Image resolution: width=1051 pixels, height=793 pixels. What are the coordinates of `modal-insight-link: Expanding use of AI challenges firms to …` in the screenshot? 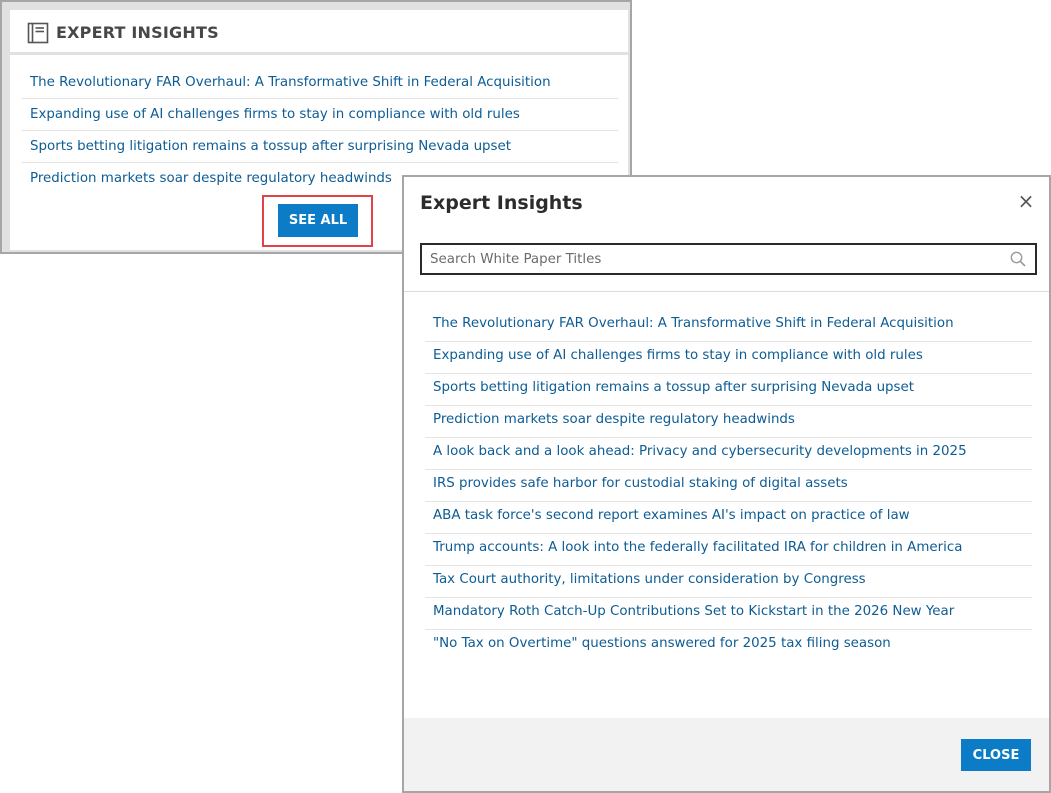 It's located at (728, 358).